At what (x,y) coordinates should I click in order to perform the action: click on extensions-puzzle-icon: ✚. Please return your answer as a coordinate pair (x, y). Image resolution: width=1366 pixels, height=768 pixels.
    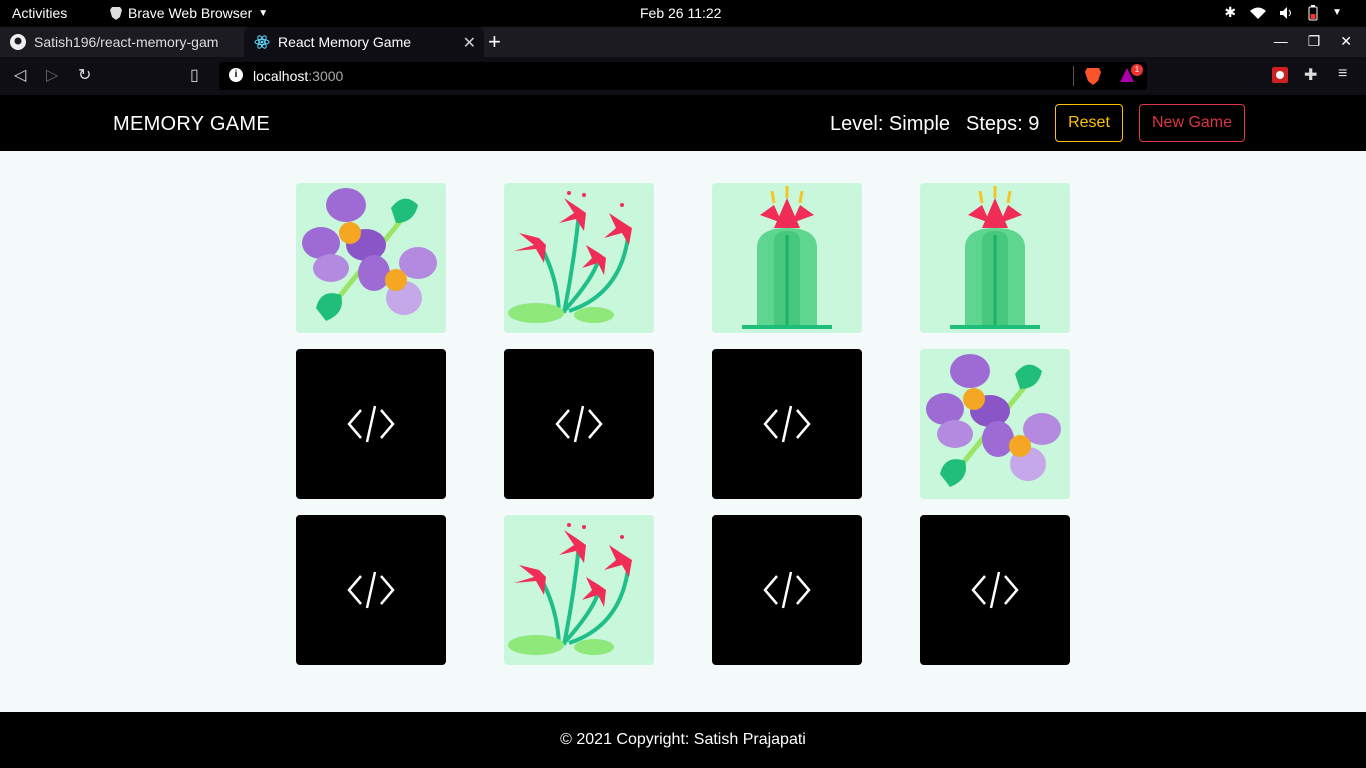
    Looking at the image, I should click on (1310, 75).